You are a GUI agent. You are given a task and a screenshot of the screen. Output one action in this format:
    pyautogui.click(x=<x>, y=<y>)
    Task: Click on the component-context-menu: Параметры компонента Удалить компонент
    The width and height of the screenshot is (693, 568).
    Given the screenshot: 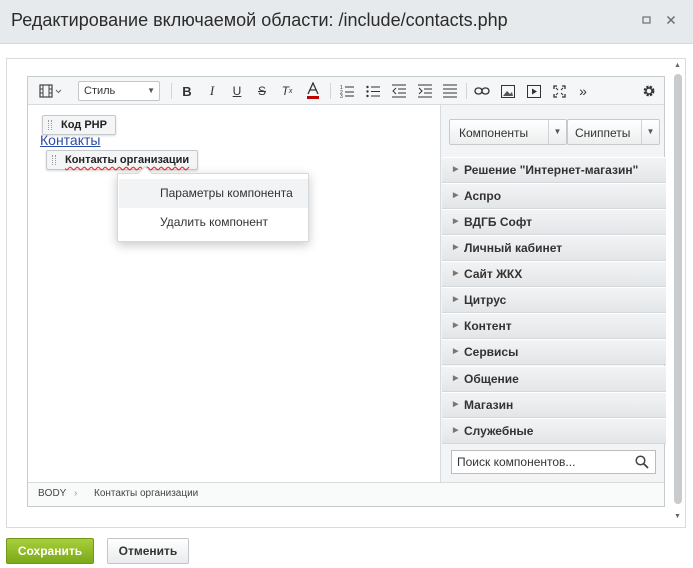 What is the action you would take?
    pyautogui.click(x=213, y=203)
    